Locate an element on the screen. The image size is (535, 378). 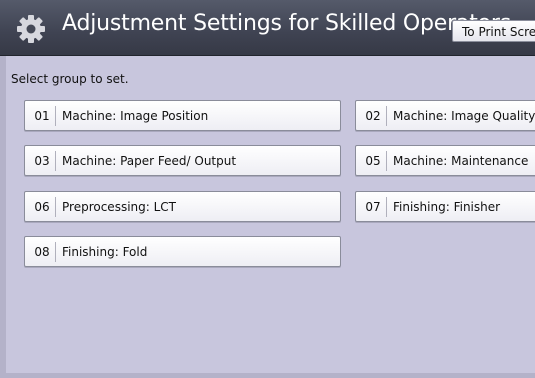
group-button-06: 06 Preprocessing: LCT is located at coordinates (182, 206).